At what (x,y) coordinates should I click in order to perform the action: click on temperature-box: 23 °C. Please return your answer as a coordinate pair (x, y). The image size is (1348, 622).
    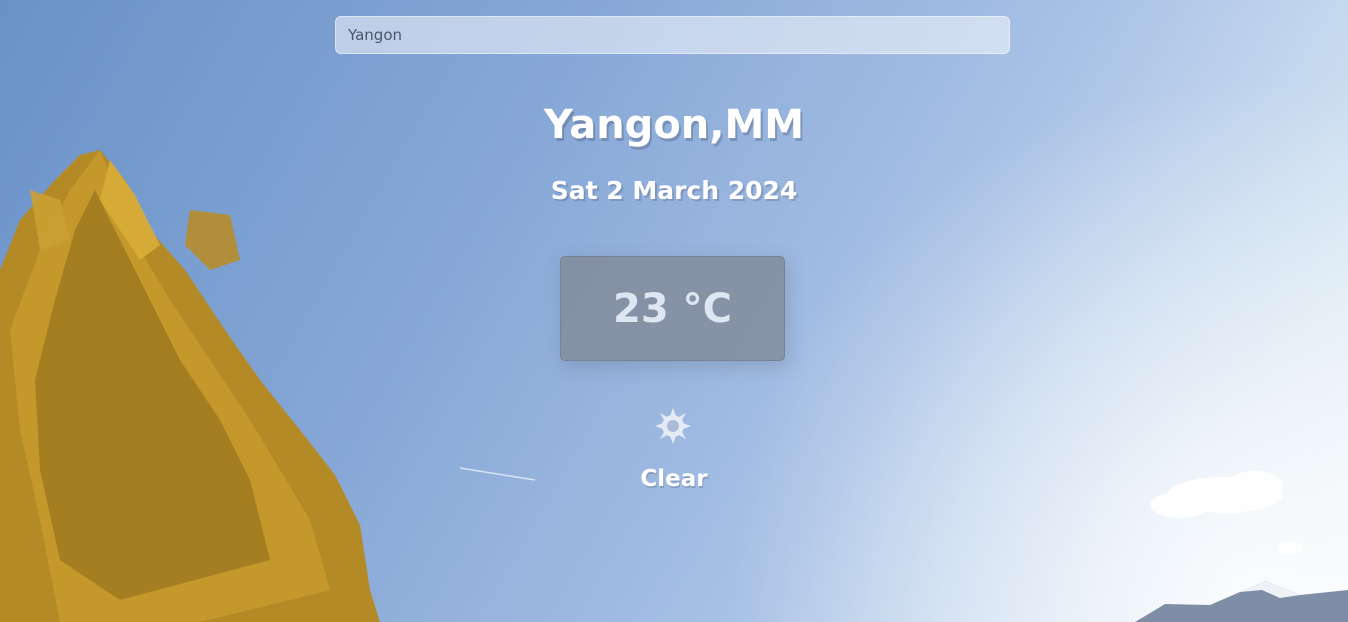
    Looking at the image, I should click on (672, 308).